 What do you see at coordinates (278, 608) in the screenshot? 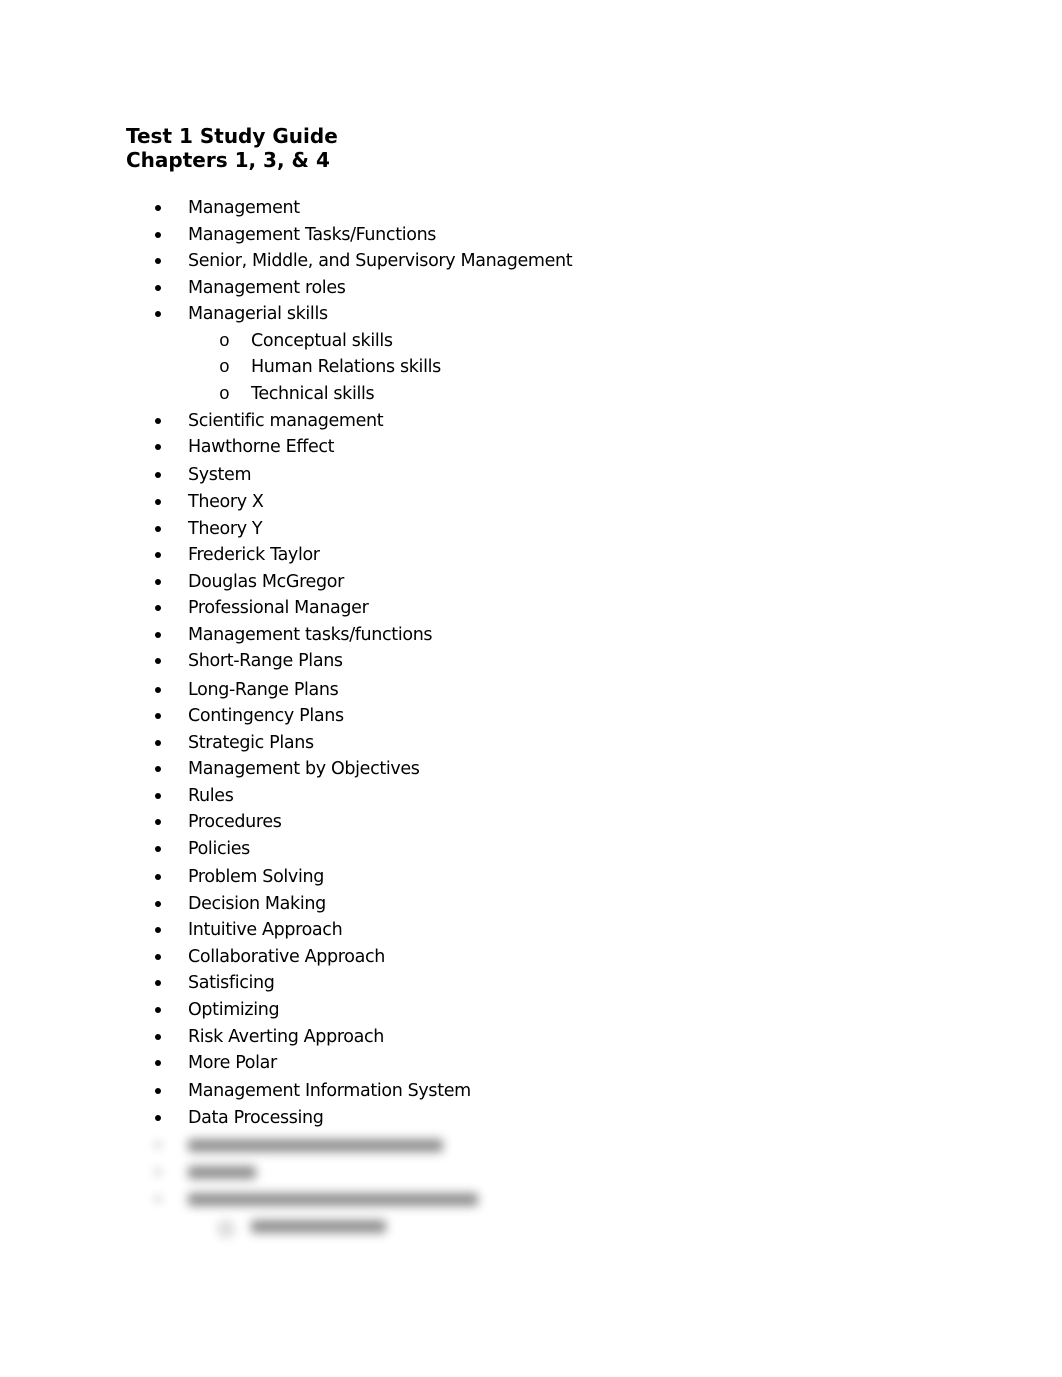
I see `list-item-label: Professional Manager` at bounding box center [278, 608].